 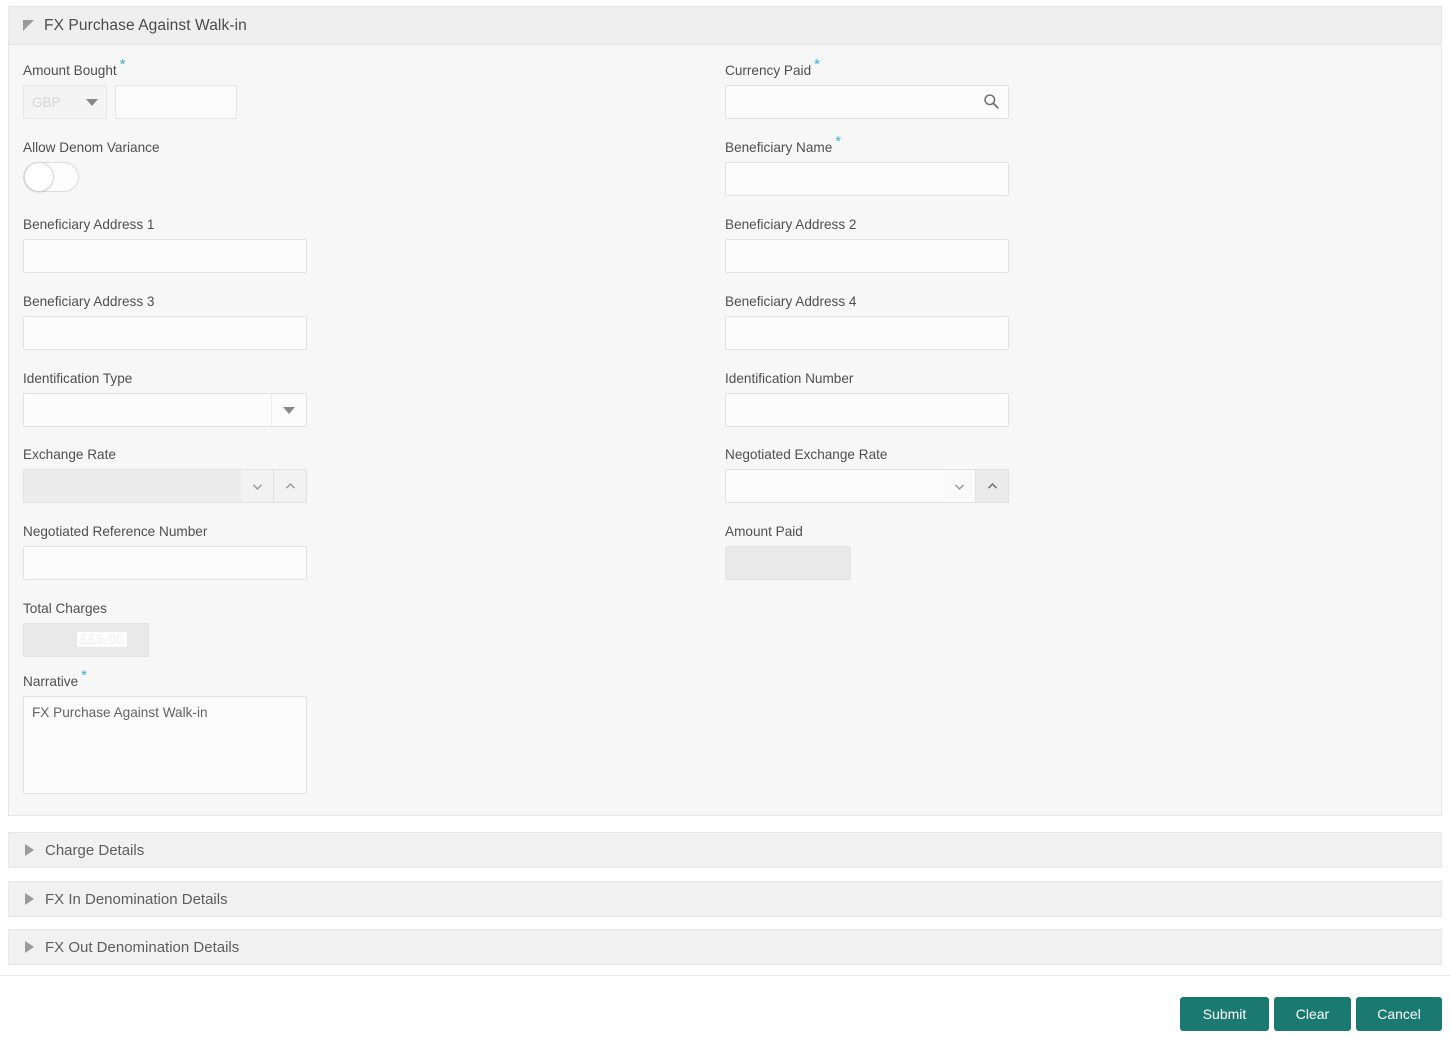 What do you see at coordinates (1070, 475) in the screenshot?
I see `field-negotiated-exchange-rate: Negotiated Exchange Rate` at bounding box center [1070, 475].